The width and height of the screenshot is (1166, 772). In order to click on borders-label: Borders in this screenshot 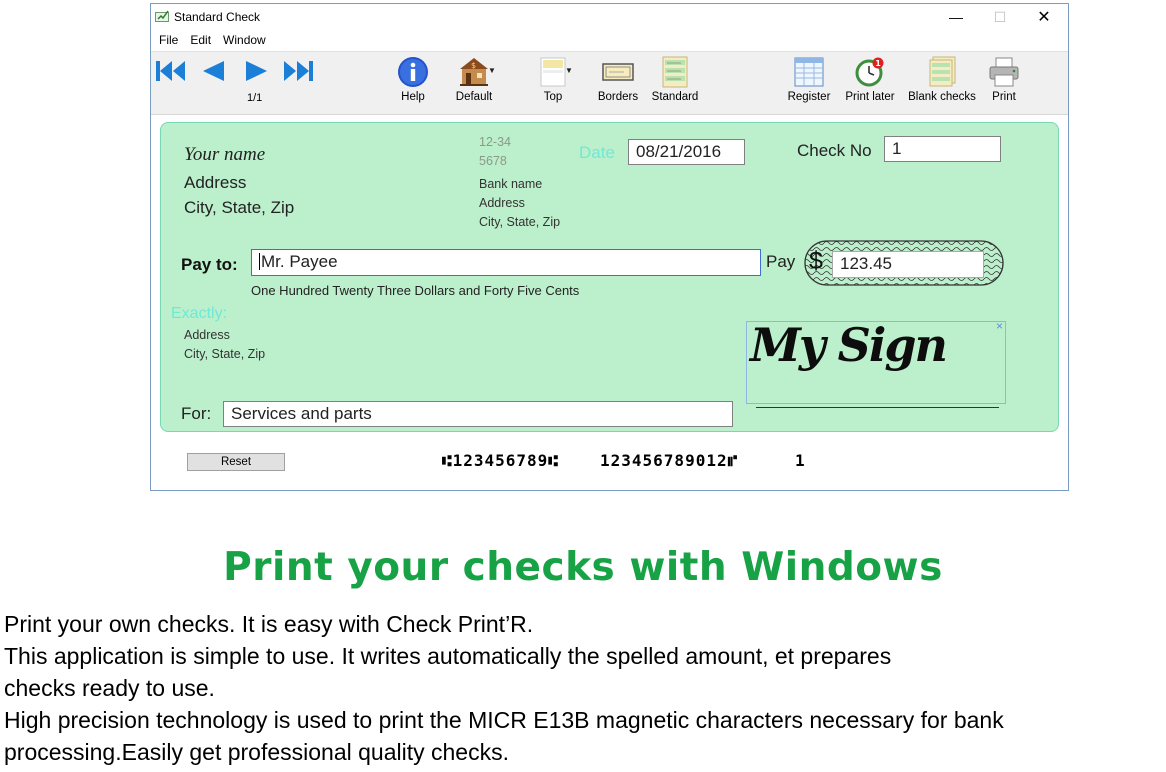, I will do `click(618, 97)`.